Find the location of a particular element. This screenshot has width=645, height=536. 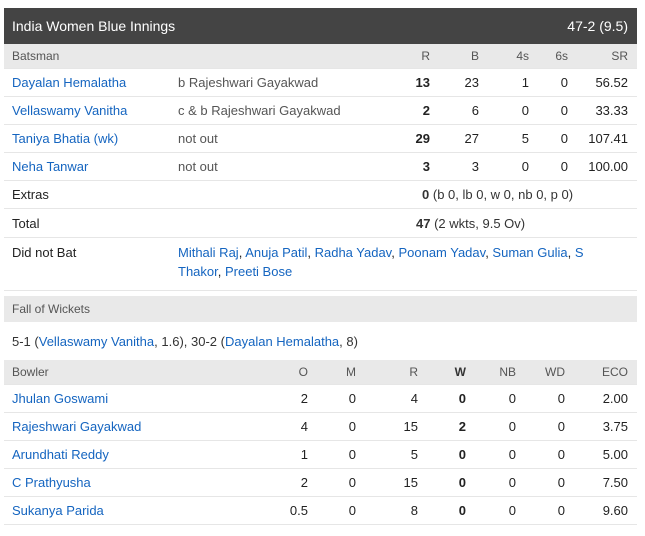

balls: 3 is located at coordinates (475, 166).